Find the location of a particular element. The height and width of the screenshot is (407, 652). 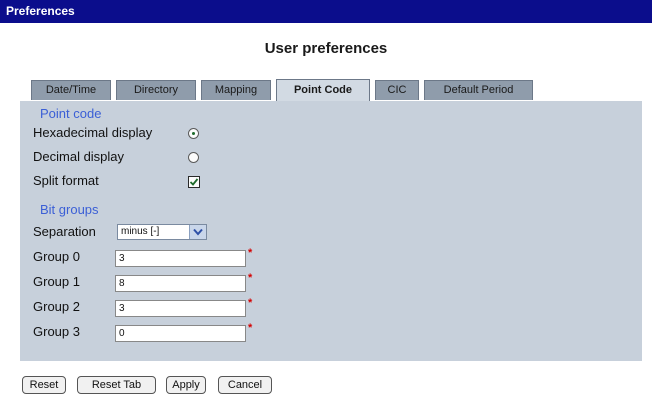

decimal-display-radio is located at coordinates (193, 157).